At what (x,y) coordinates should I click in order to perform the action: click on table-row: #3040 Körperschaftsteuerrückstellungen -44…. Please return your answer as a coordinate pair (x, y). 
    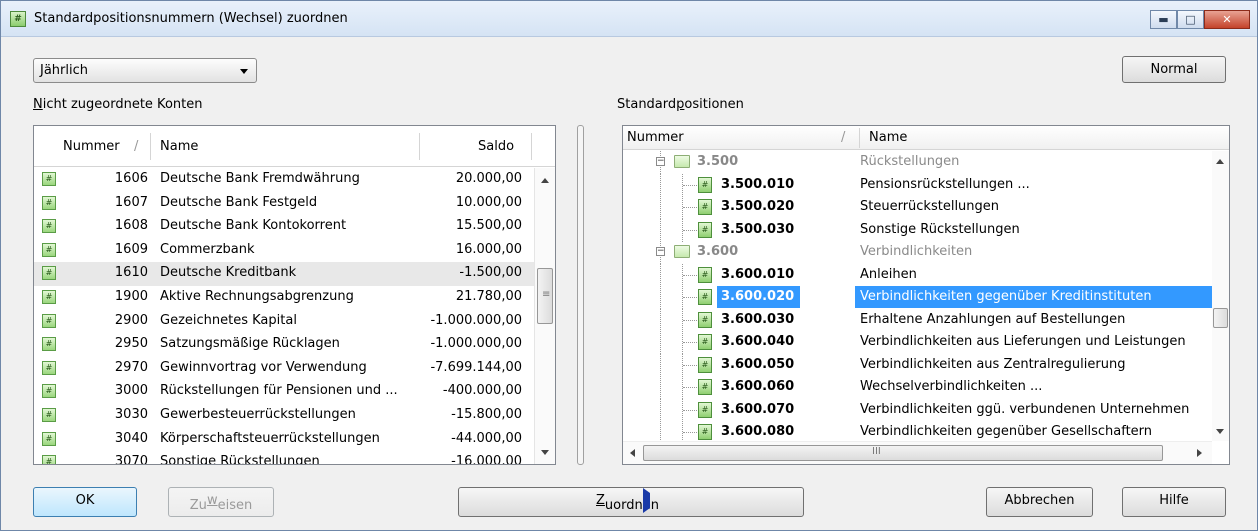
    Looking at the image, I should click on (284, 440).